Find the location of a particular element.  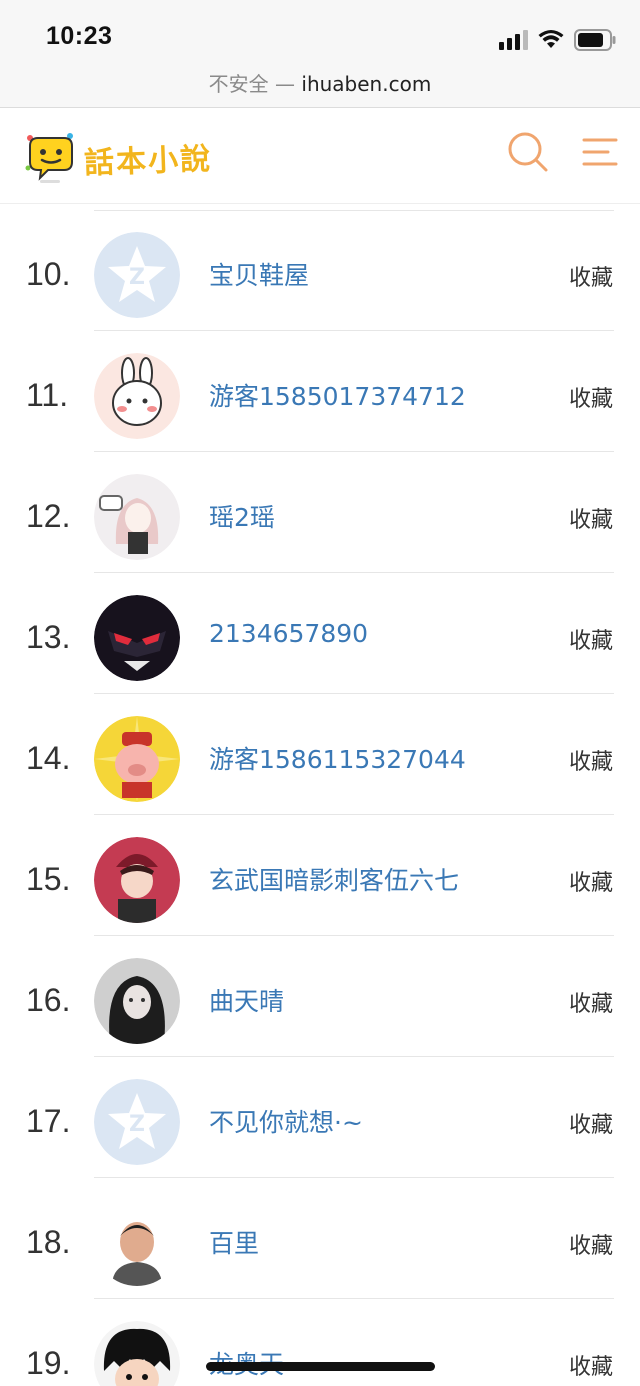

member-name: 瑶2瑶 is located at coordinates (242, 516).